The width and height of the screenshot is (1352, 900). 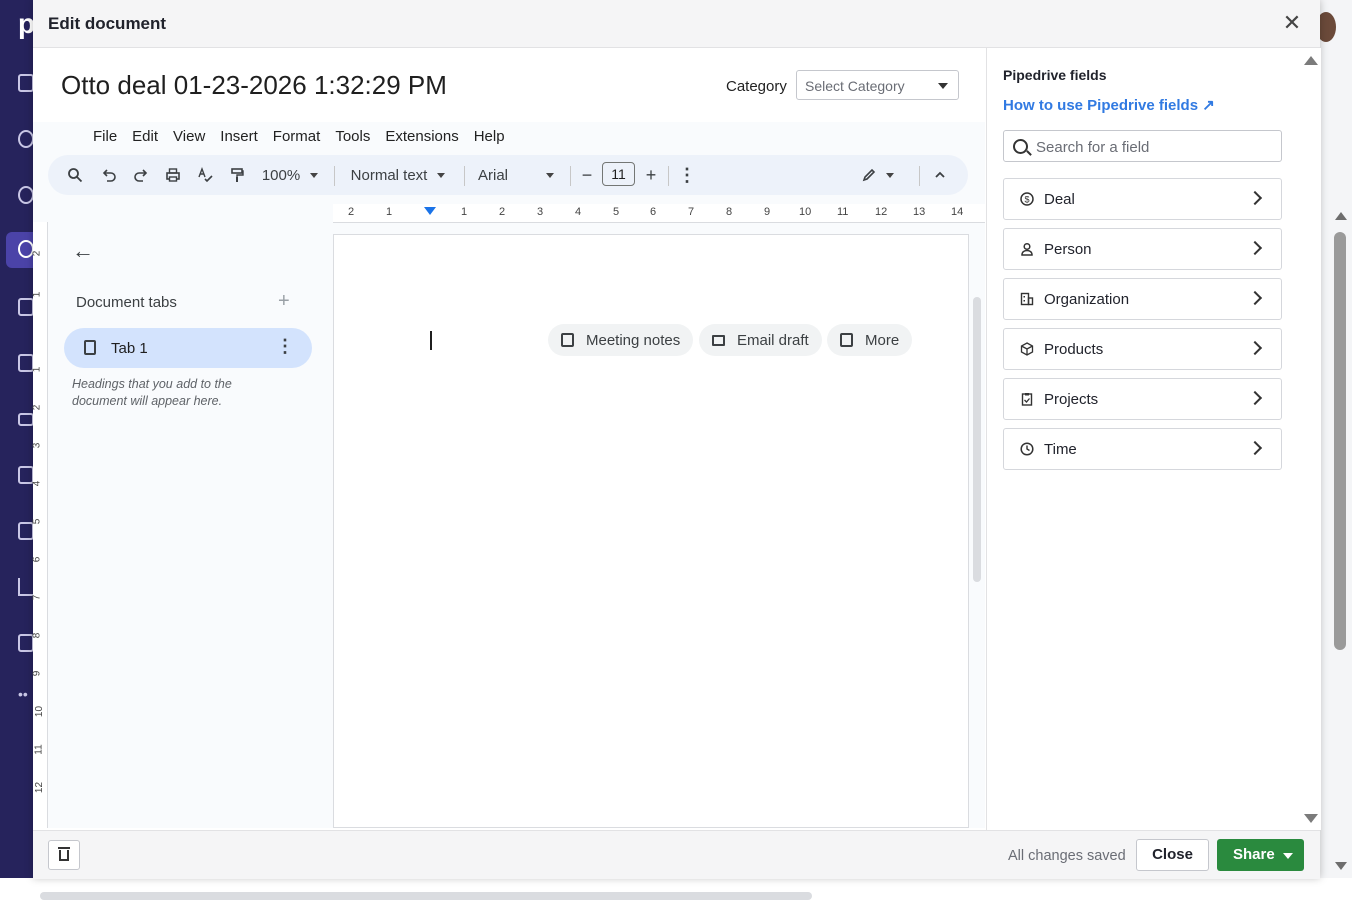 What do you see at coordinates (107, 23) in the screenshot?
I see `modal-title: Edit document` at bounding box center [107, 23].